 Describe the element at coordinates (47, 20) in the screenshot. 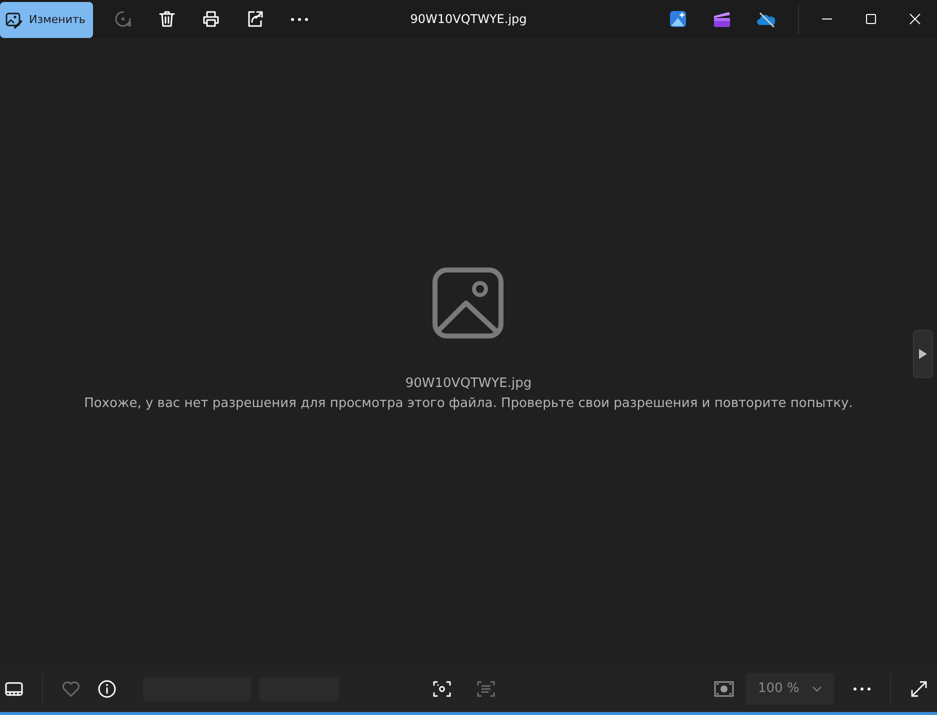

I see `edit-button: Изменить` at that location.